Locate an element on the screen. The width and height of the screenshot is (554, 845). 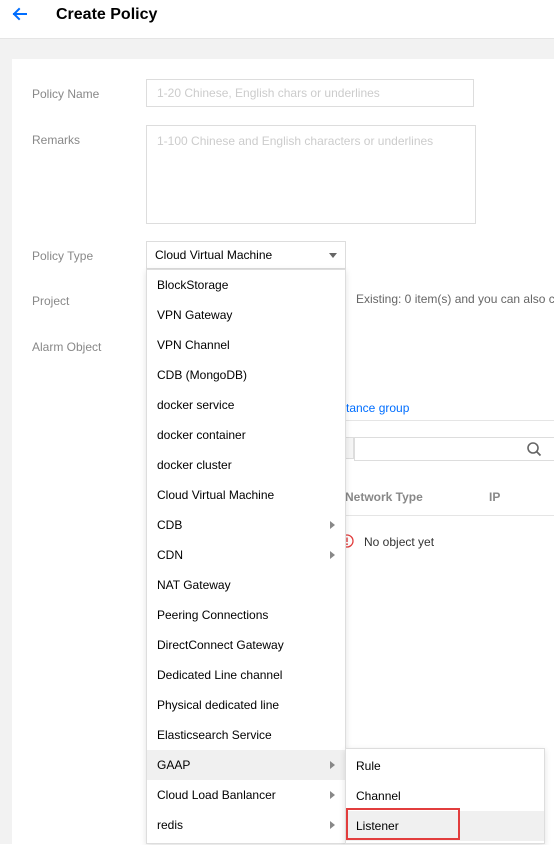
dropdown-item-dedicated-line-channel: Dedicated Line channel is located at coordinates (246, 675).